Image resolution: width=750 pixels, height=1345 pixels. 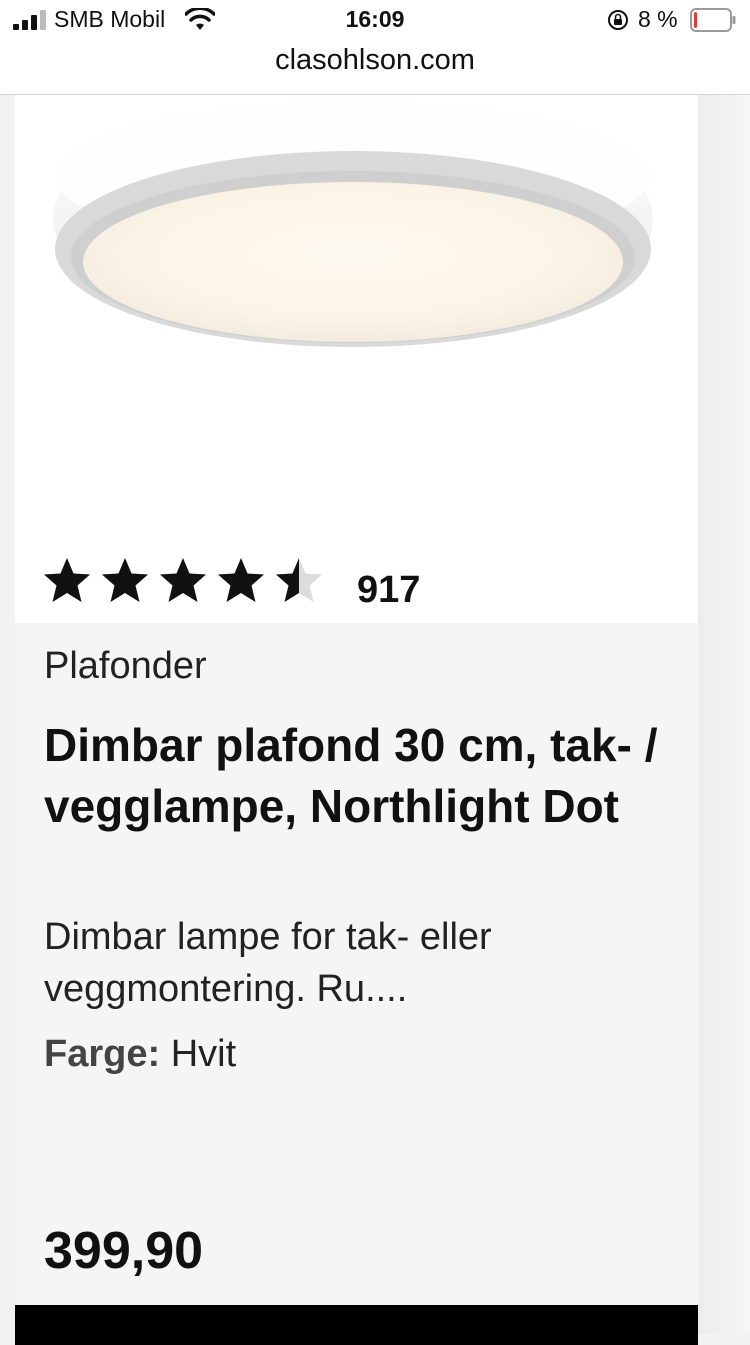 I want to click on color-label: Farge:, so click(x=102, y=1054).